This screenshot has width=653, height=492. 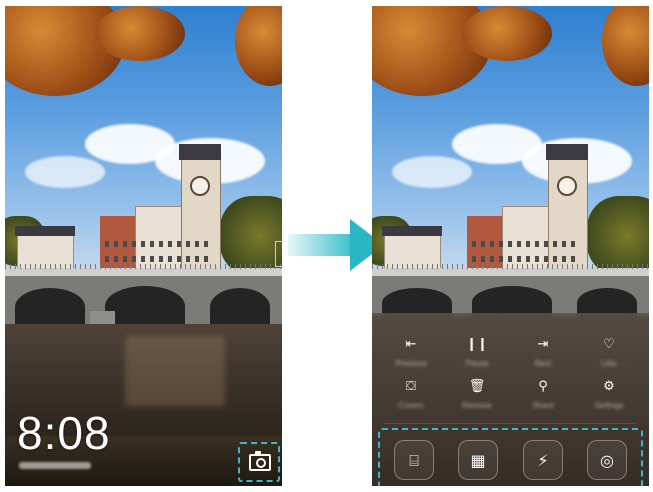 I want to click on recorder-icon: ⌸, so click(x=414, y=460).